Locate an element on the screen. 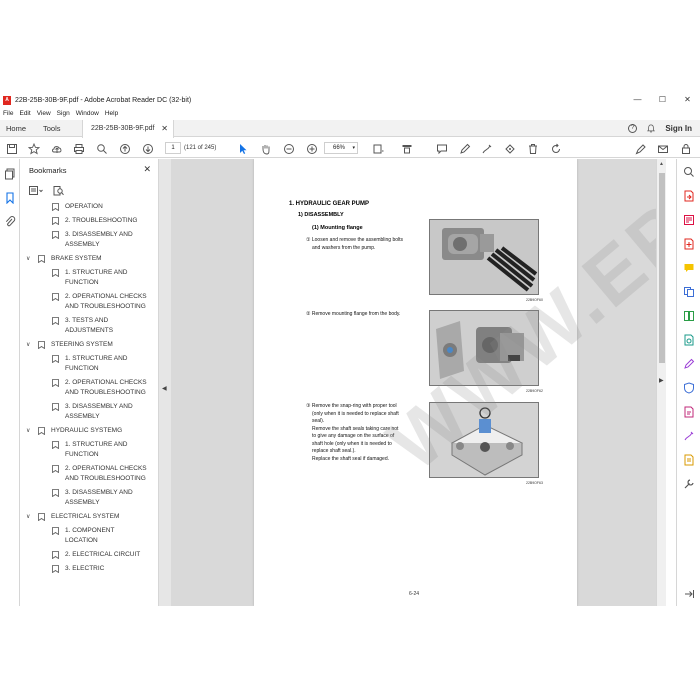 This screenshot has width=700, height=700. menu-view: View is located at coordinates (44, 113).